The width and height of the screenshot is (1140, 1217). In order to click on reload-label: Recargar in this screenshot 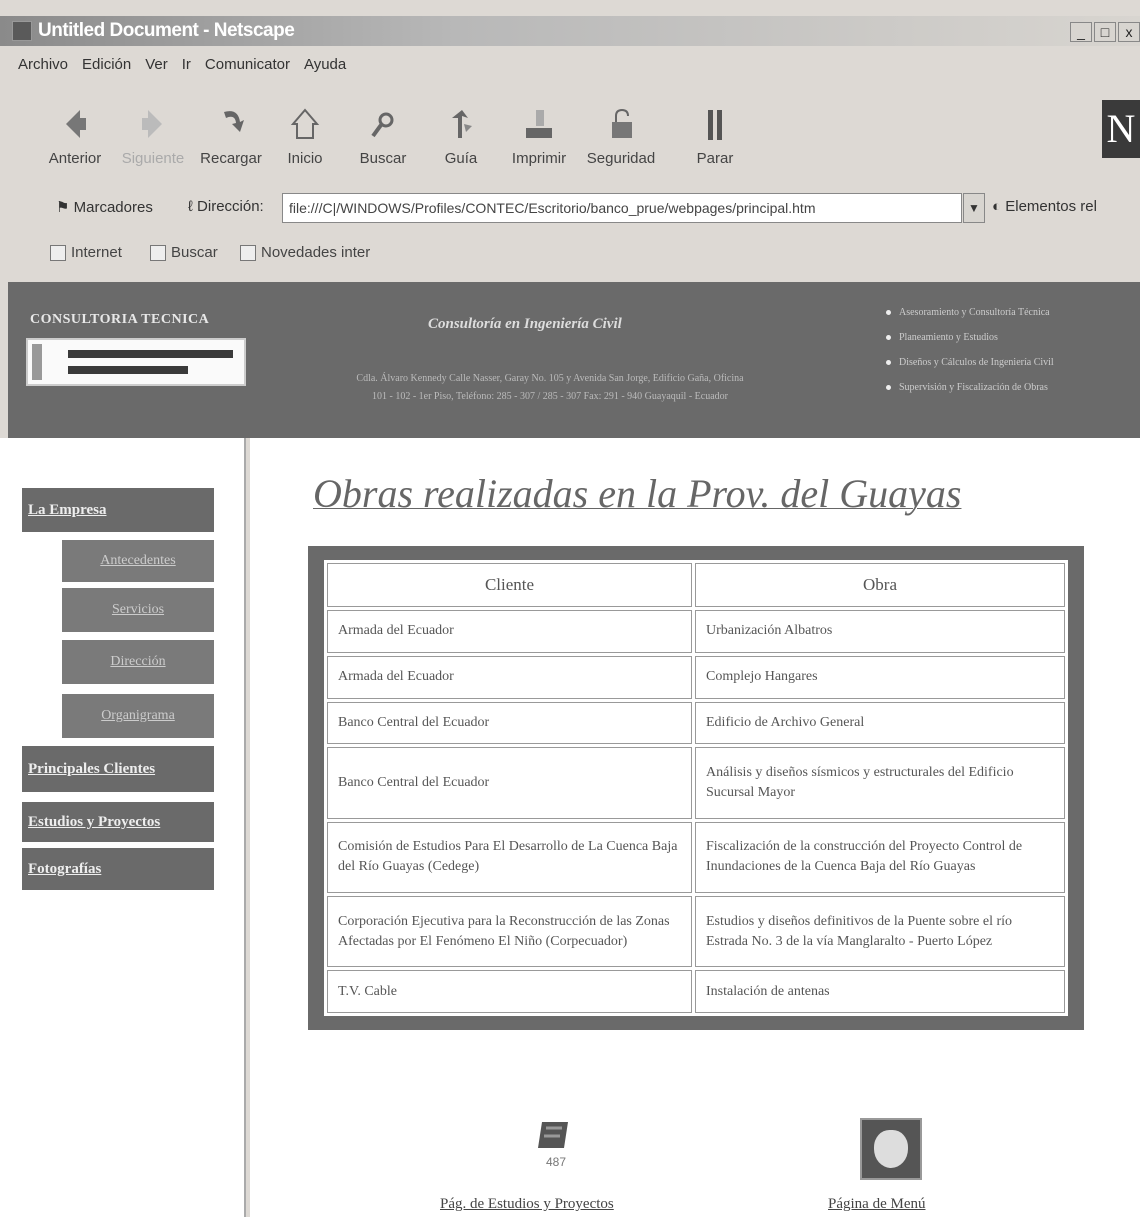, I will do `click(231, 158)`.